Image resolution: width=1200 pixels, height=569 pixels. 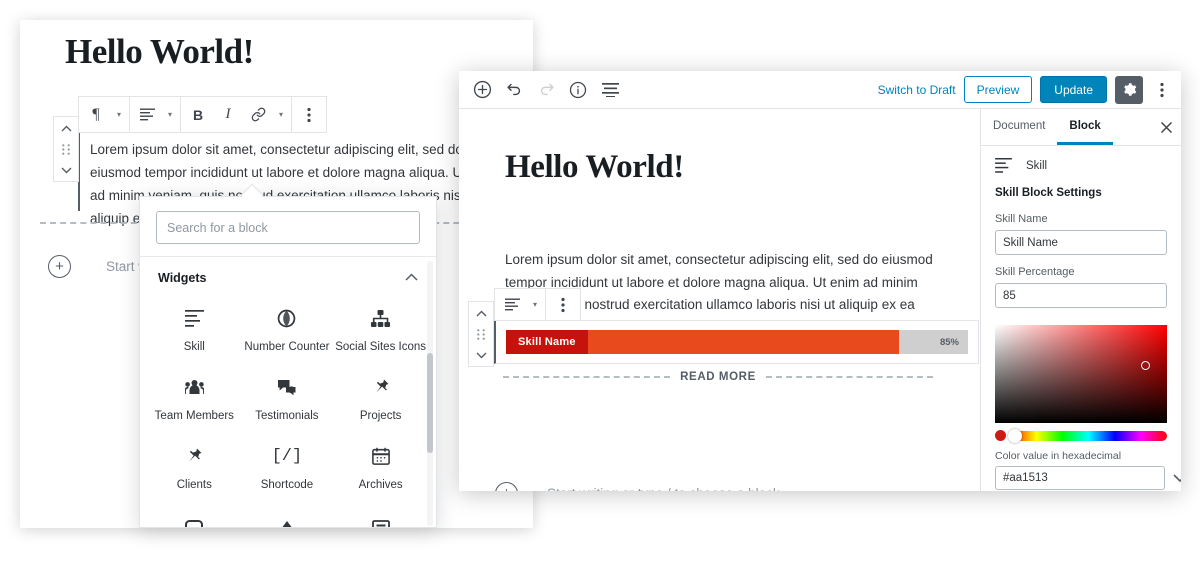 What do you see at coordinates (1081, 242) in the screenshot?
I see `skill-name-input` at bounding box center [1081, 242].